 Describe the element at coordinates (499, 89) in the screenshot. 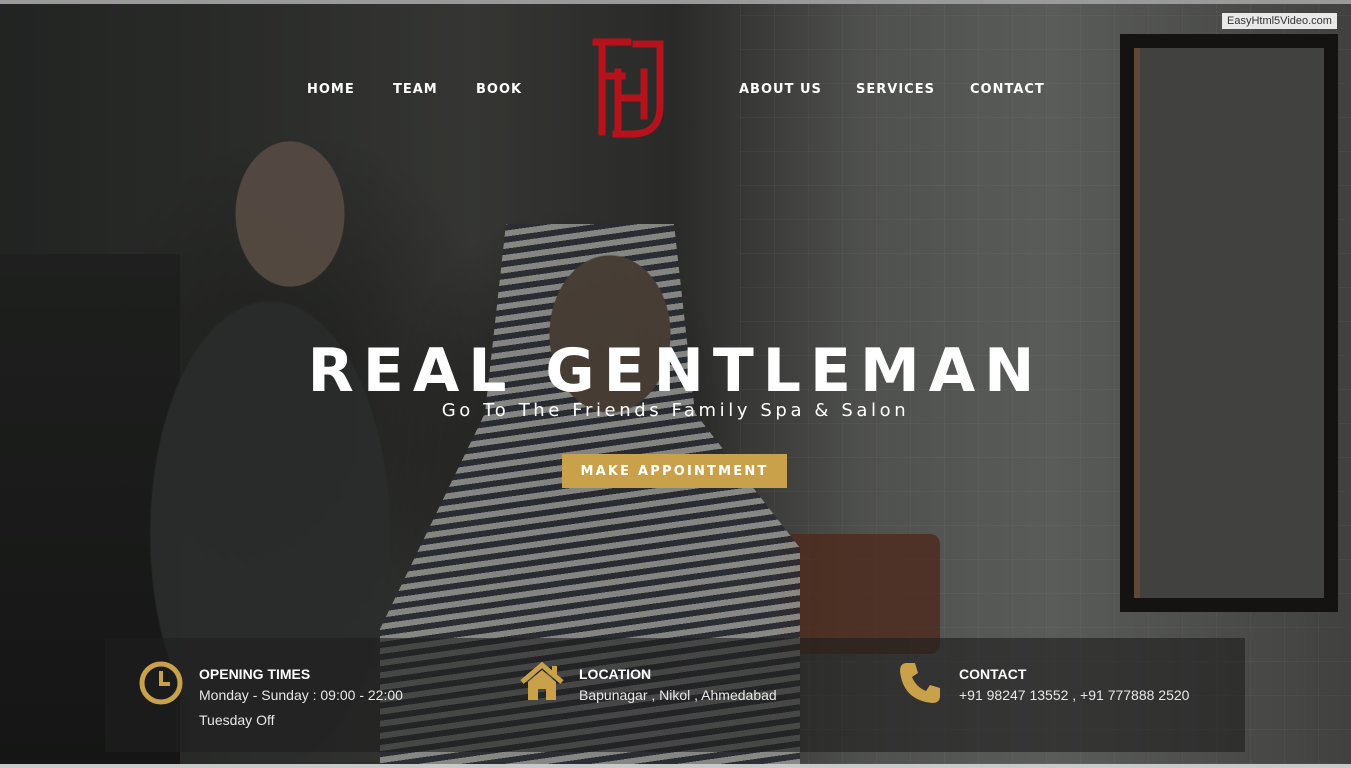

I see `nav-book: BOOK` at that location.